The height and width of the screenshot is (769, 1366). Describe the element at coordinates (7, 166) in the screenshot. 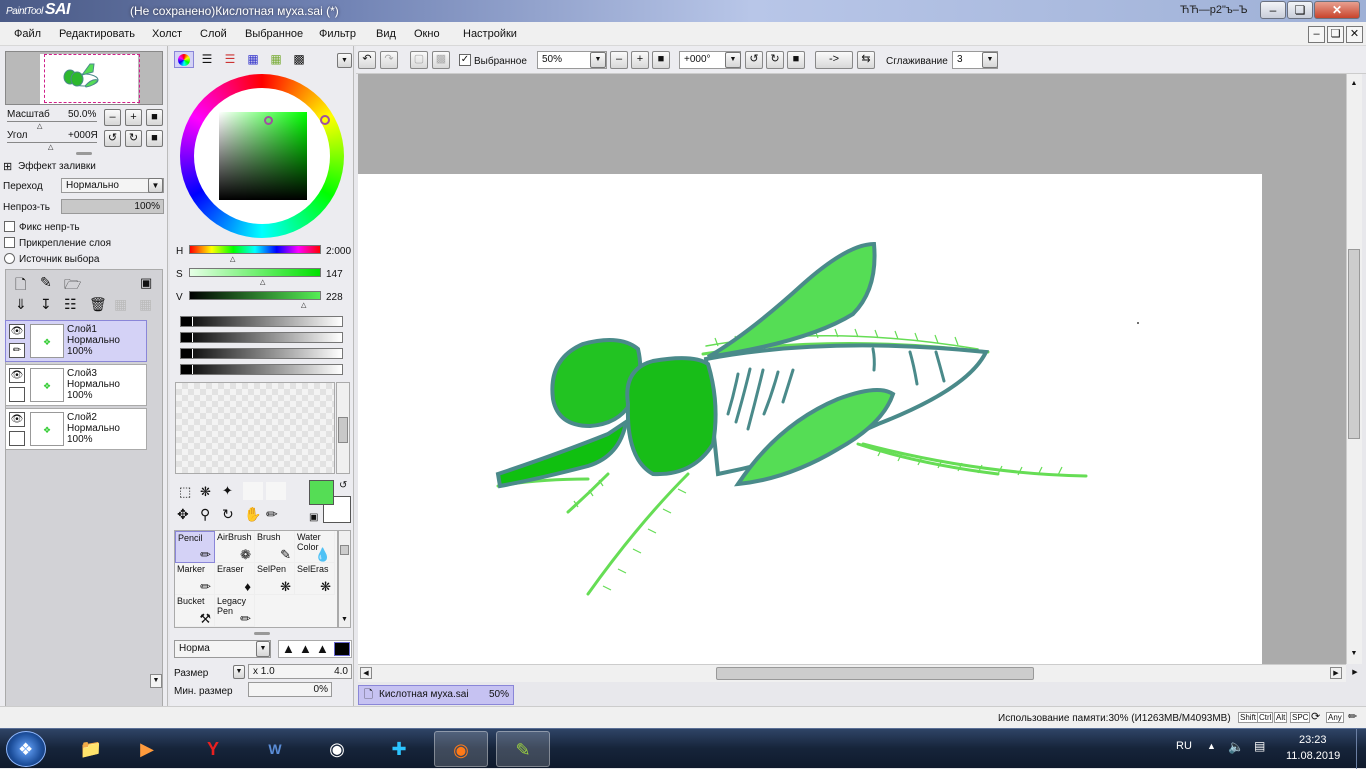

I see `fill-effect-expand-icon: ⊞` at that location.